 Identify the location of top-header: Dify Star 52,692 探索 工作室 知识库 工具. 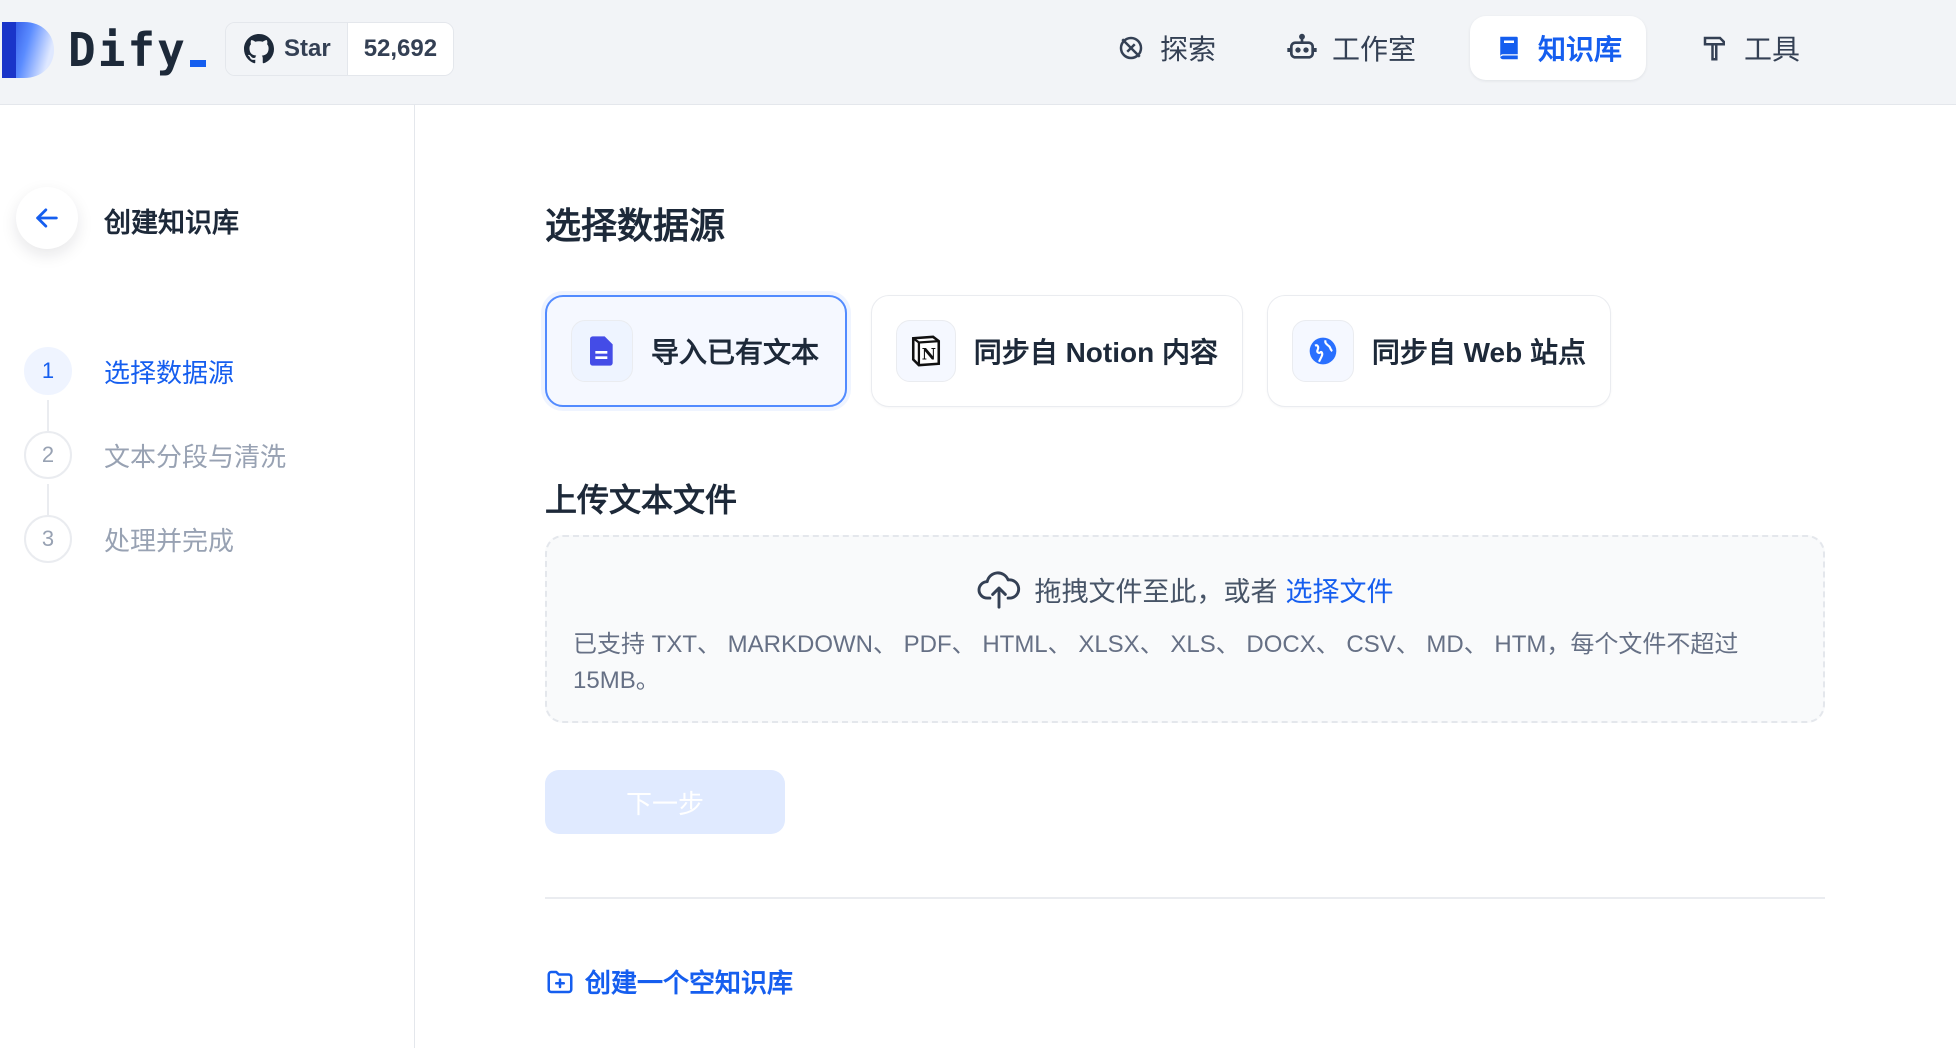
(978, 52).